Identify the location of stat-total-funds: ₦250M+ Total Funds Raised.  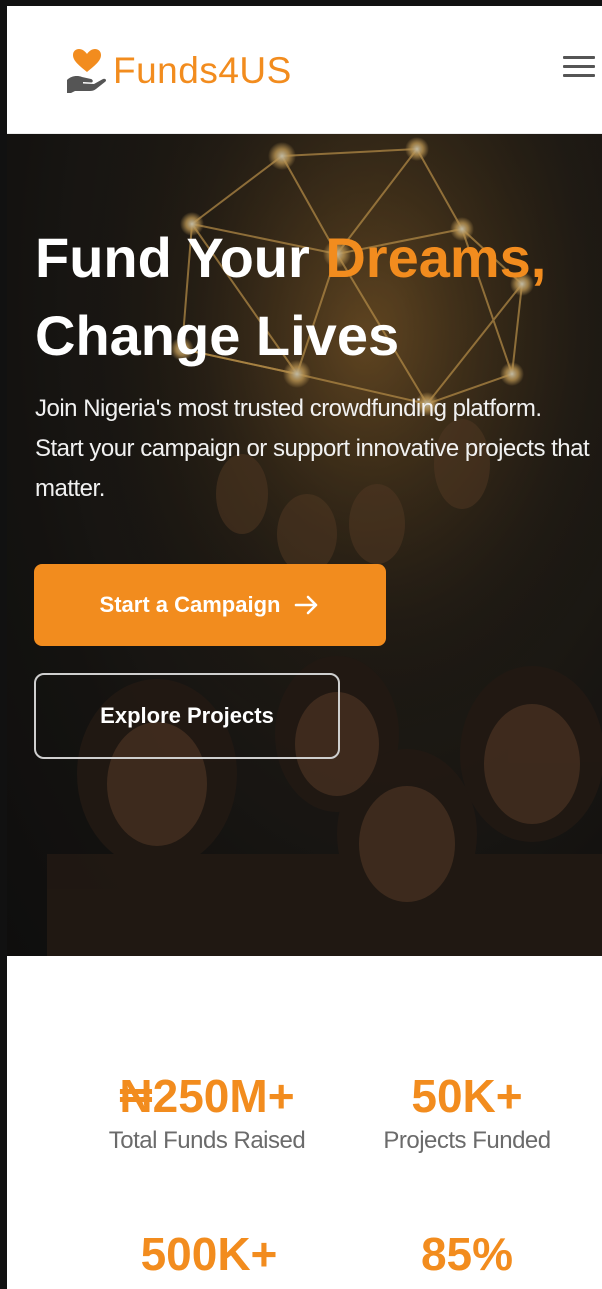
(207, 1113).